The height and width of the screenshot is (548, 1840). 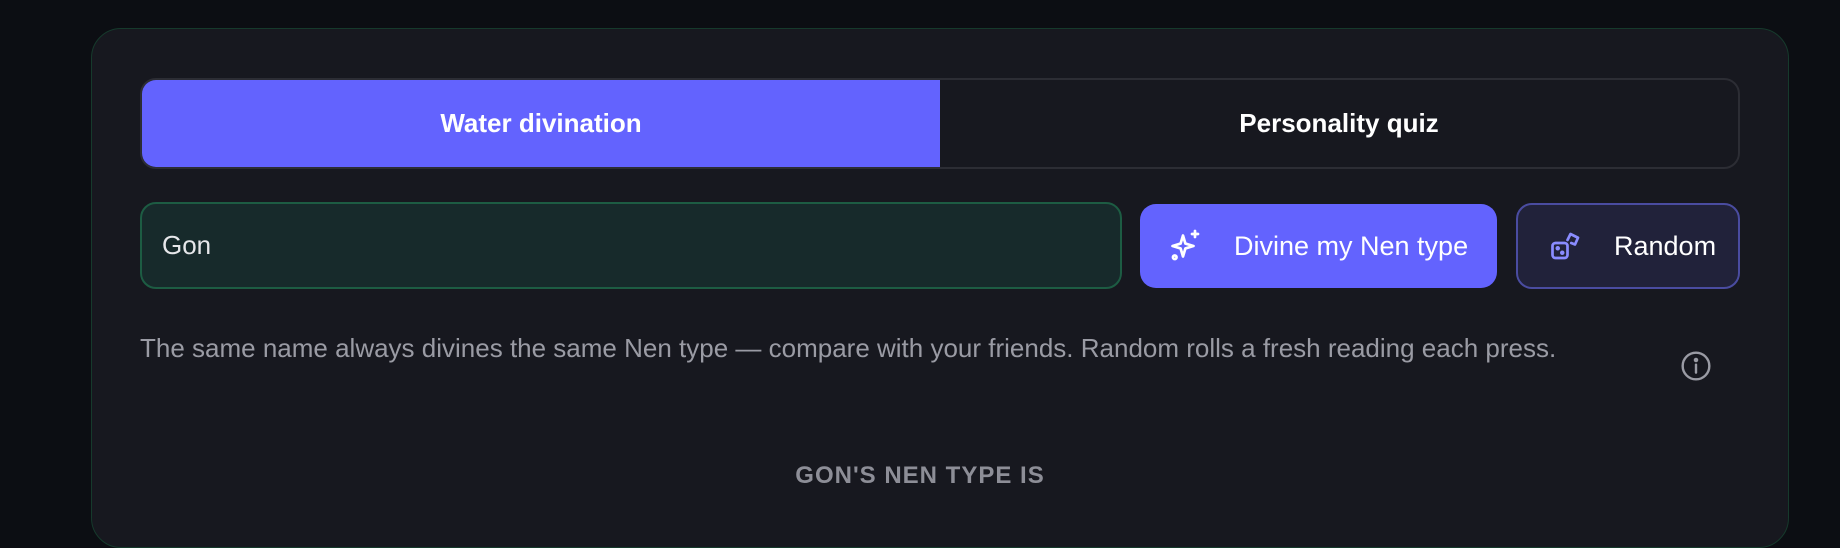 What do you see at coordinates (1351, 245) in the screenshot?
I see `divine-button-label: Divine my Nen type` at bounding box center [1351, 245].